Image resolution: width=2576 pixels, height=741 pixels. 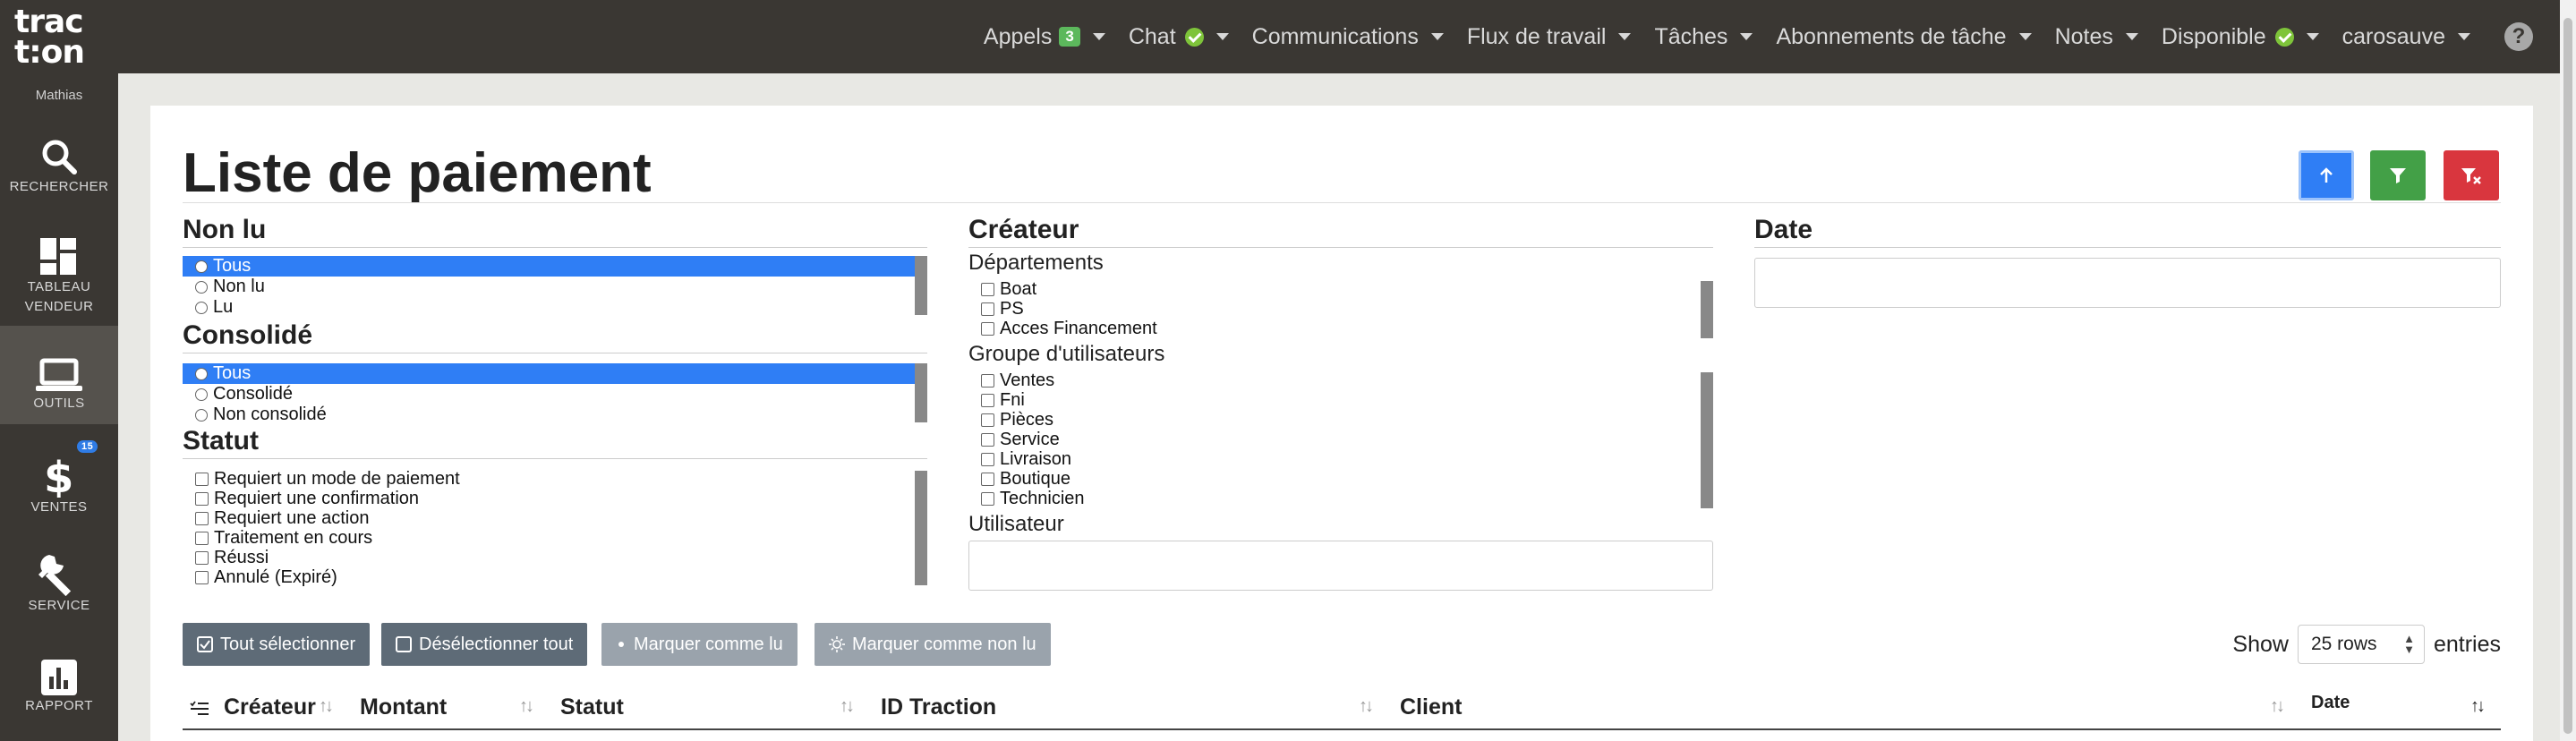 I want to click on logo-line-2: t:on, so click(x=49, y=53).